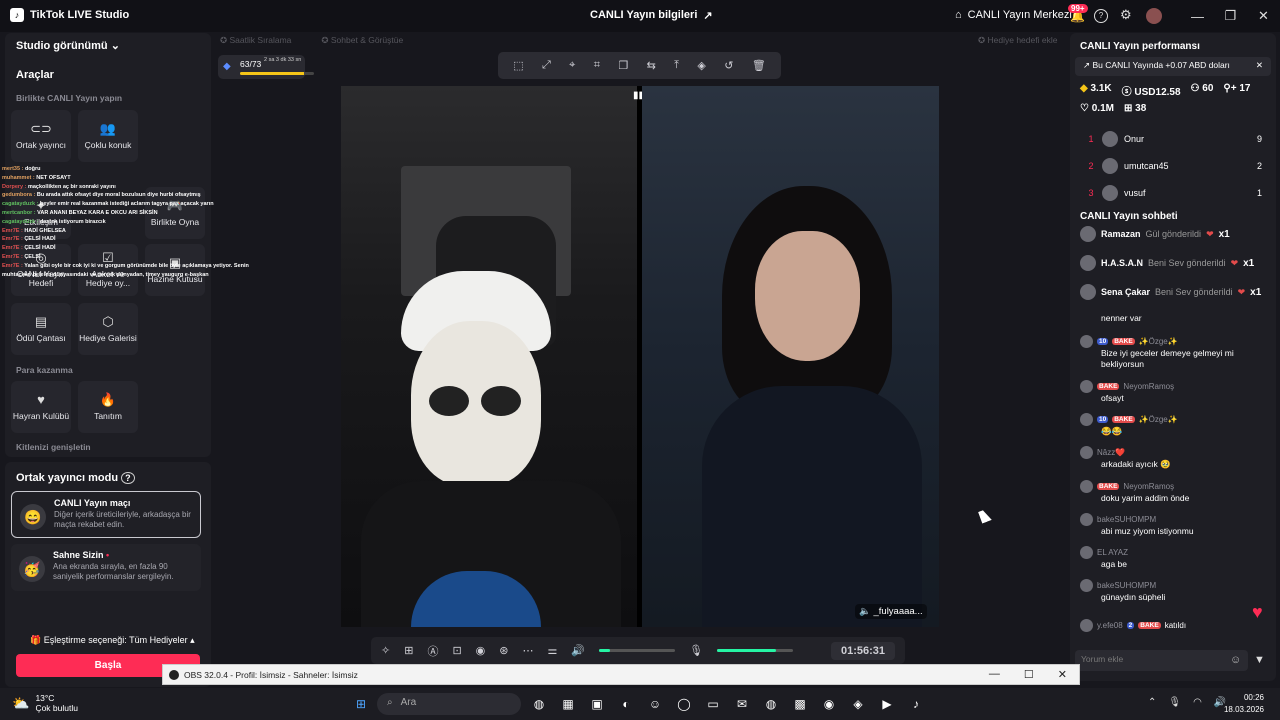 The height and width of the screenshot is (720, 1280). I want to click on gift-count: x1, so click(1249, 263).